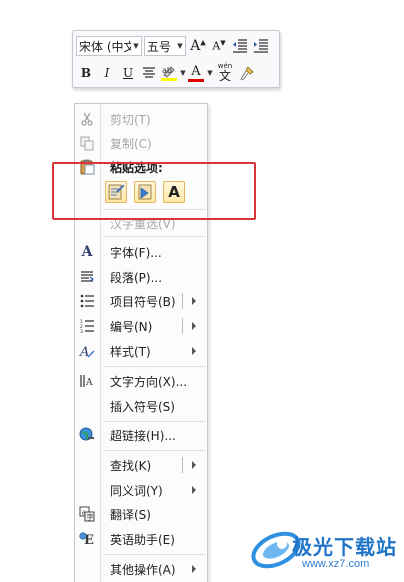  I want to click on phonetic-char-text: 文, so click(224, 76).